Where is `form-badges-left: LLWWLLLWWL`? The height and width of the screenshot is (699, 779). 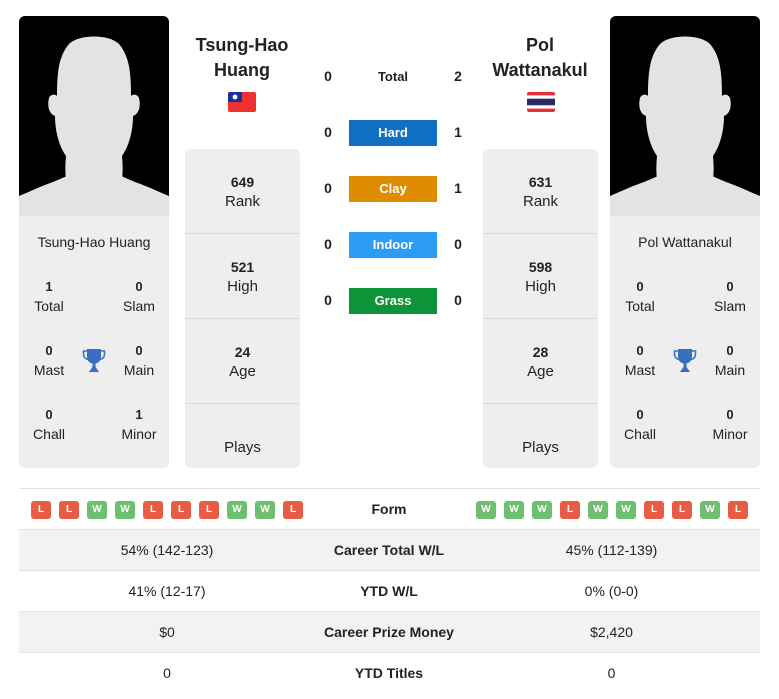
form-badges-left: LLWWLLLWWL is located at coordinates (167, 510).